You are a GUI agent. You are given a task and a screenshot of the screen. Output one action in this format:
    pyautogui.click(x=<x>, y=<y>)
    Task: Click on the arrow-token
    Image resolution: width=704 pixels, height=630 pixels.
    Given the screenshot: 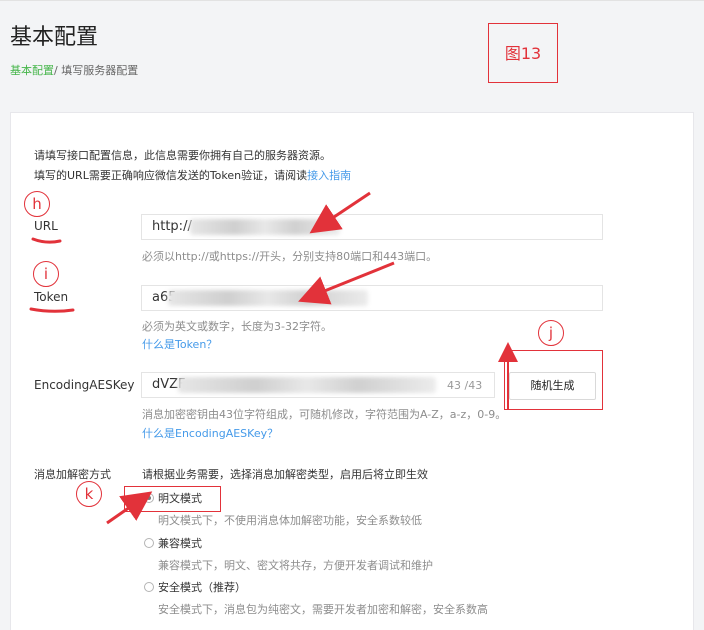 What is the action you would take?
    pyautogui.click(x=346, y=283)
    